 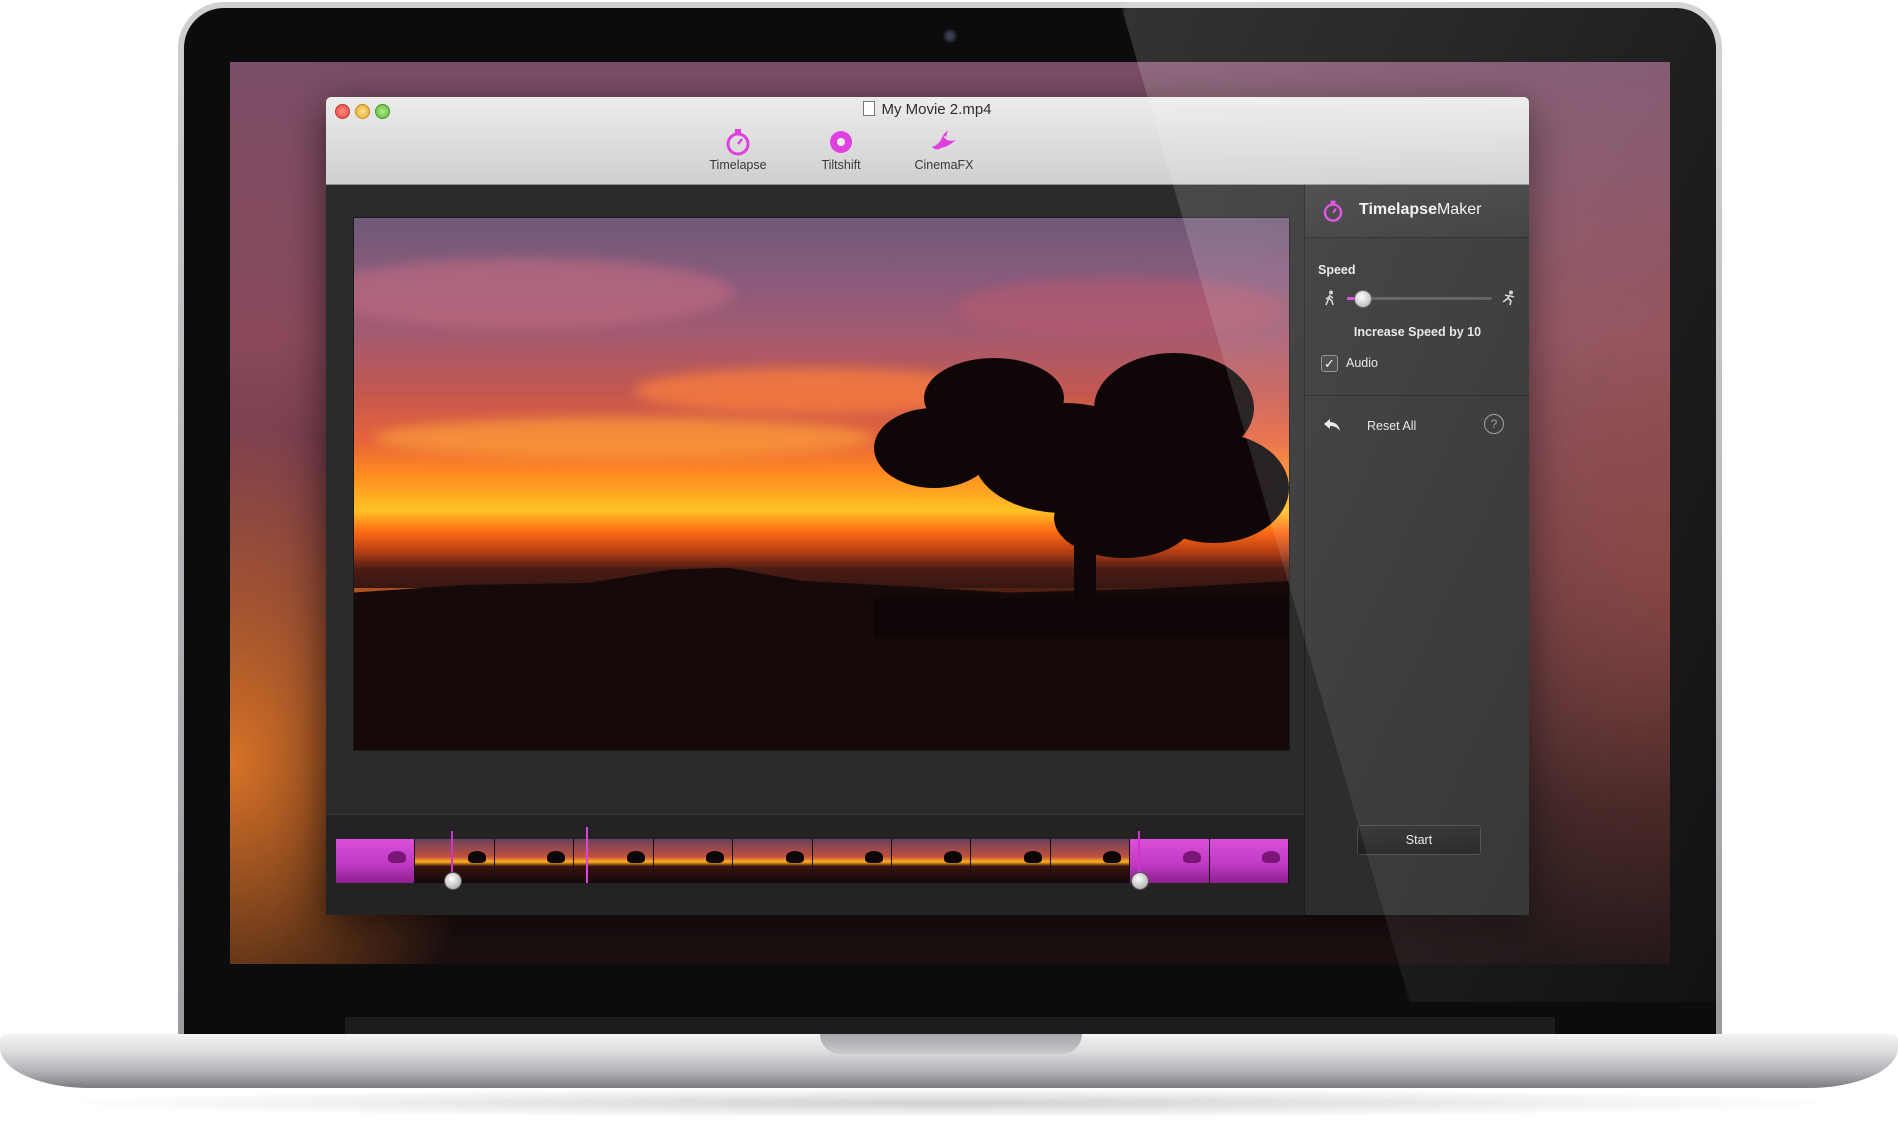 I want to click on help-icon: ?, so click(x=1494, y=424).